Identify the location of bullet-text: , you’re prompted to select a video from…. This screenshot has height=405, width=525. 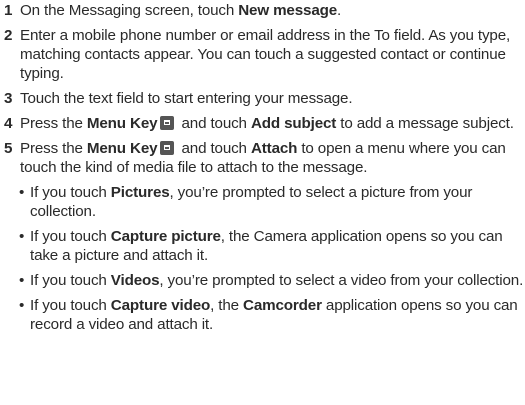
(341, 280).